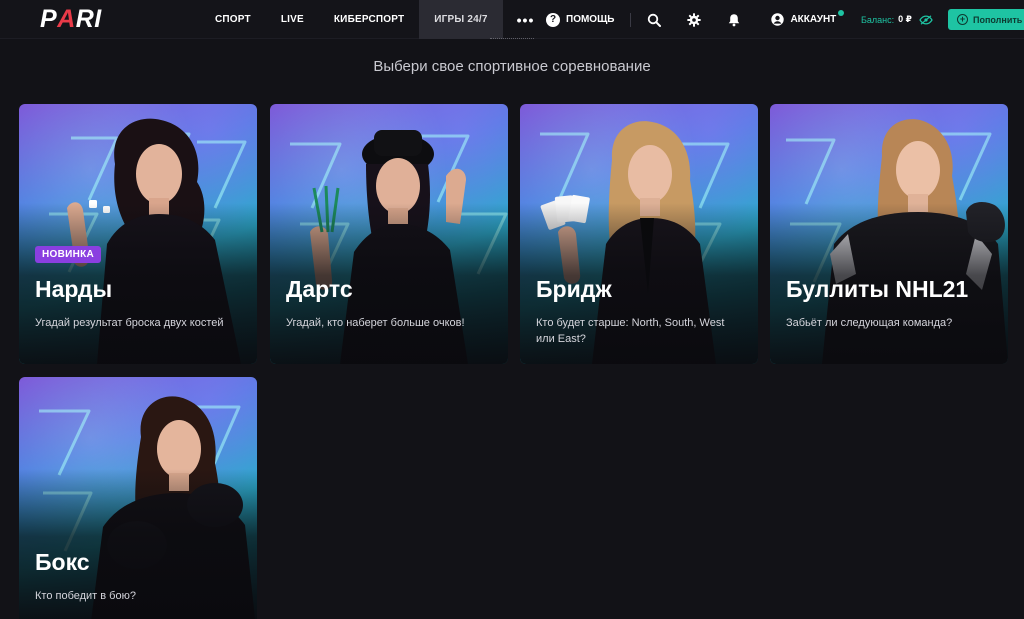 This screenshot has width=1024, height=619. What do you see at coordinates (138, 498) in the screenshot?
I see `game-card-boxing: Бокс Кто победит в бою?` at bounding box center [138, 498].